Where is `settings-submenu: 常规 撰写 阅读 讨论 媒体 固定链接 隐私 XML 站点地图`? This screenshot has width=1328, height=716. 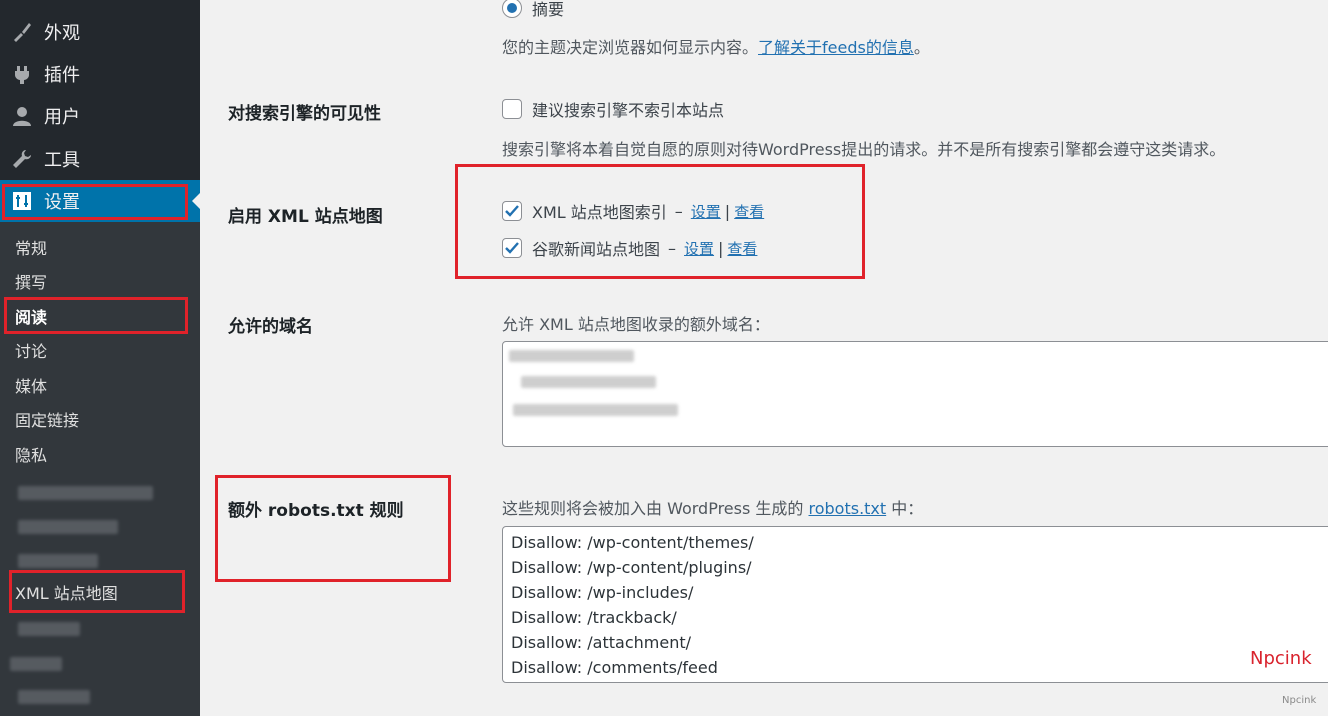 settings-submenu: 常规 撰写 阅读 讨论 媒体 固定链接 隐私 XML 站点地图 is located at coordinates (100, 469).